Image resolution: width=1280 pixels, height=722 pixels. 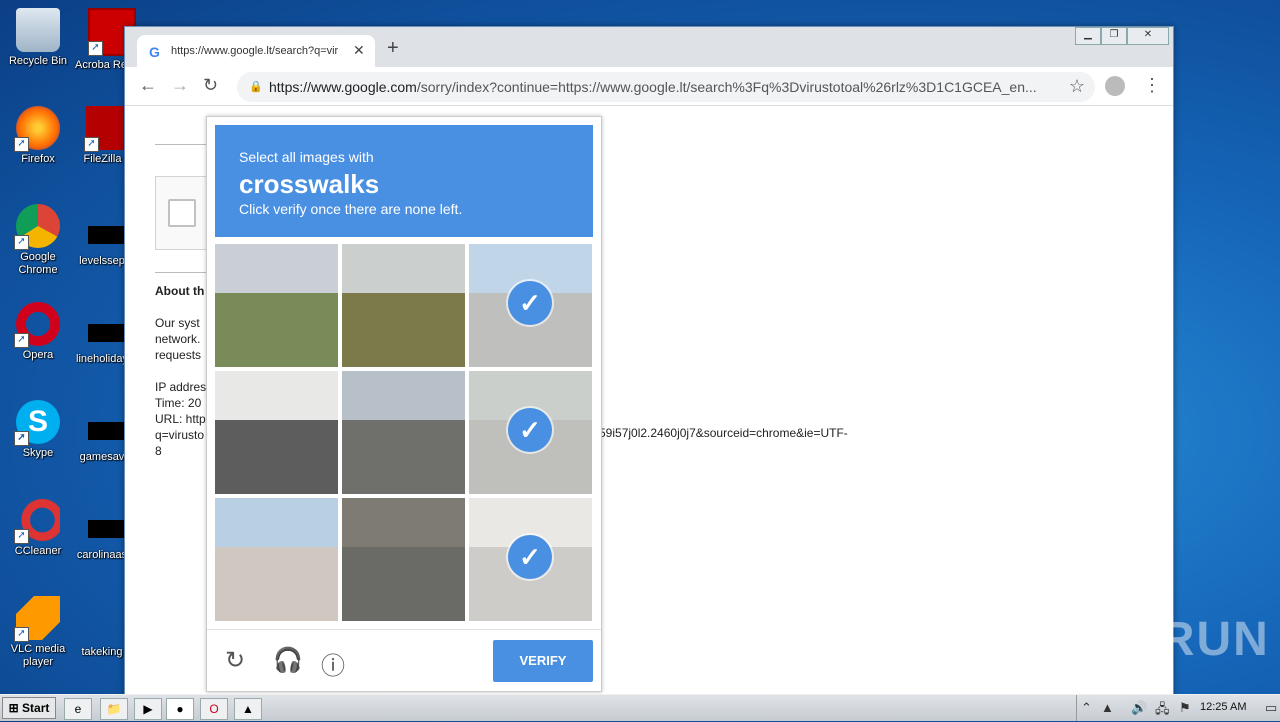 What do you see at coordinates (180, 291) in the screenshot?
I see `about-heading: About th` at bounding box center [180, 291].